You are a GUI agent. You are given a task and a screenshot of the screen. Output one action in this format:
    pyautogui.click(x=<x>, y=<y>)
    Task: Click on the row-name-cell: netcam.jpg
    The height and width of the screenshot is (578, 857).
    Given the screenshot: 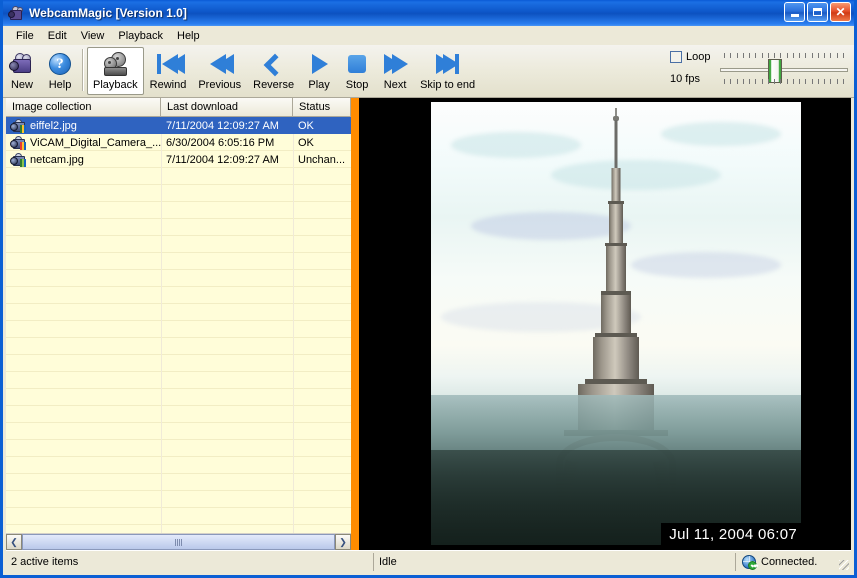 What is the action you would take?
    pyautogui.click(x=83, y=159)
    